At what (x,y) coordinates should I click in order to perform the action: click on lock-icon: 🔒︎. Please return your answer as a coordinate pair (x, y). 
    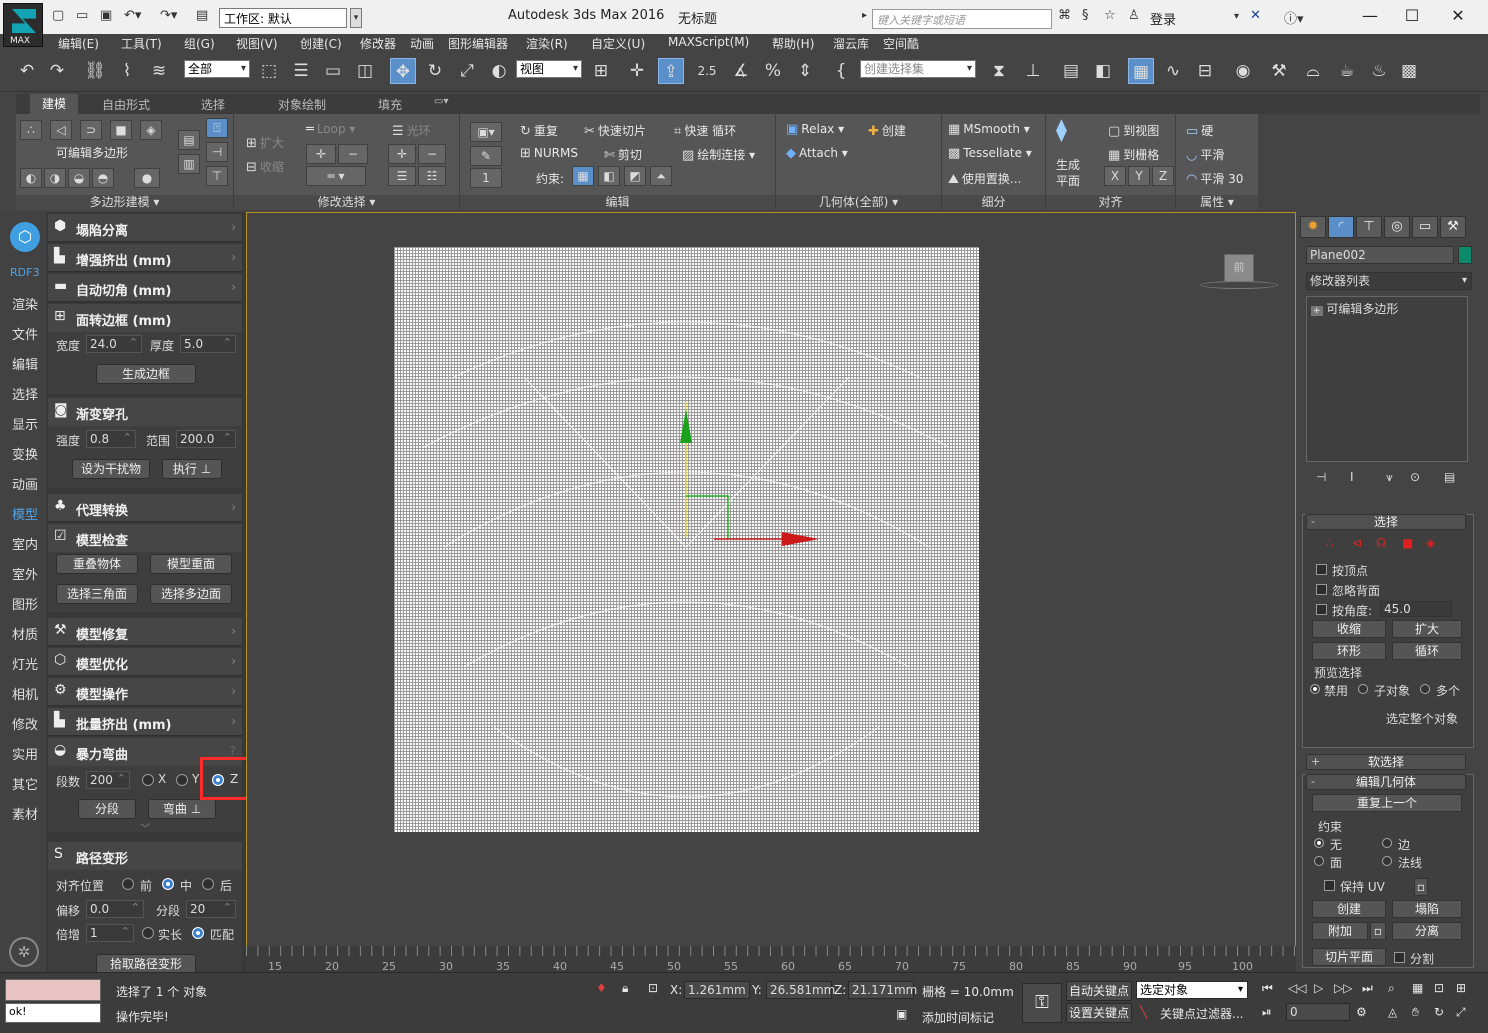
    Looking at the image, I should click on (625, 988).